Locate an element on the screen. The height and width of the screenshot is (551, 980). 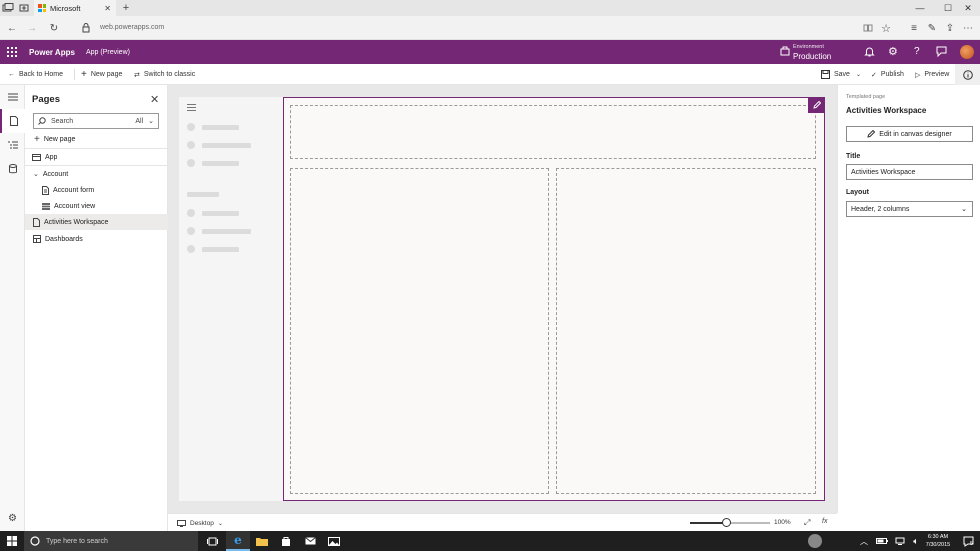
dashboard-icon is located at coordinates (37, 239).